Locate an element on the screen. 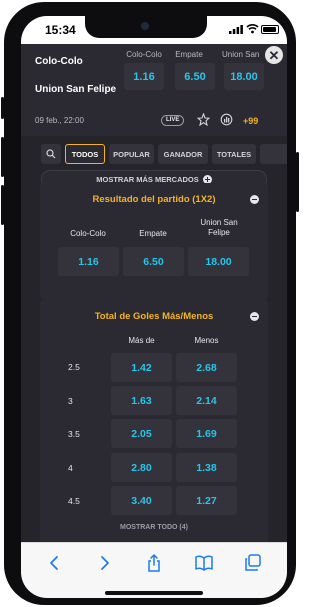 The image size is (320, 607). result-odd-draw: 6.50 is located at coordinates (153, 261).